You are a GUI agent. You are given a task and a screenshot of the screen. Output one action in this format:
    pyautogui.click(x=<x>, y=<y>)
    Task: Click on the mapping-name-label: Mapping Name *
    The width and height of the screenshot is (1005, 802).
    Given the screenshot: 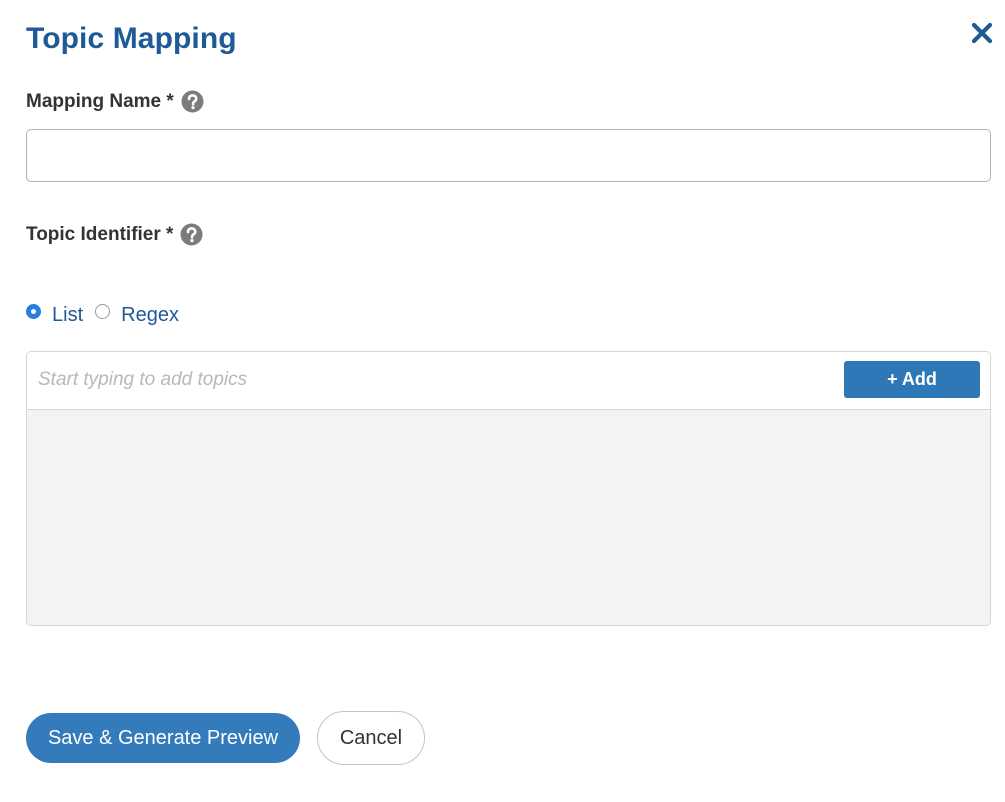 What is the action you would take?
    pyautogui.click(x=100, y=101)
    